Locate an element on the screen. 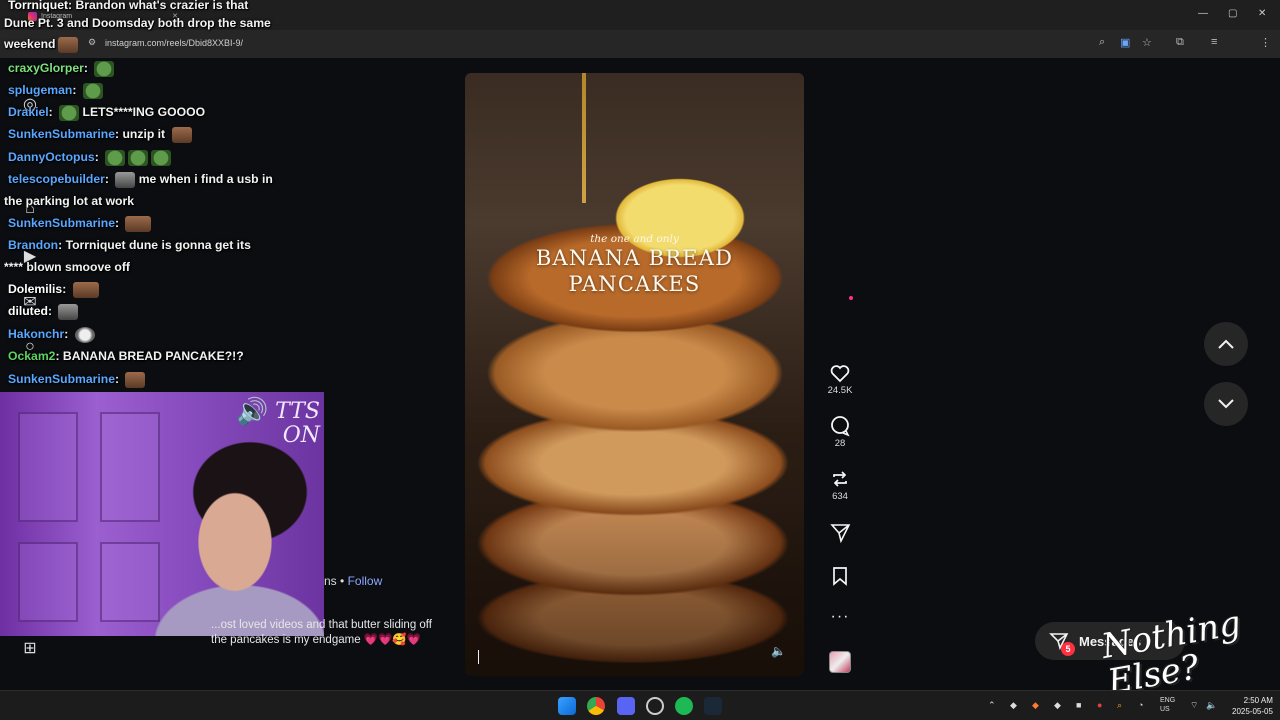 The height and width of the screenshot is (720, 1280). obs-icon is located at coordinates (655, 706).